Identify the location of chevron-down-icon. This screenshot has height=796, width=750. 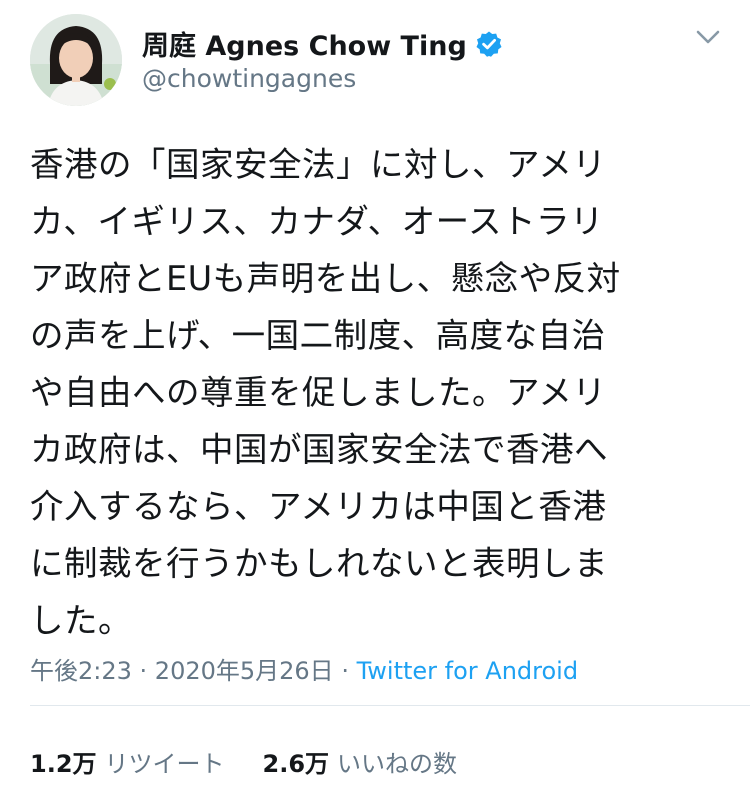
(708, 38).